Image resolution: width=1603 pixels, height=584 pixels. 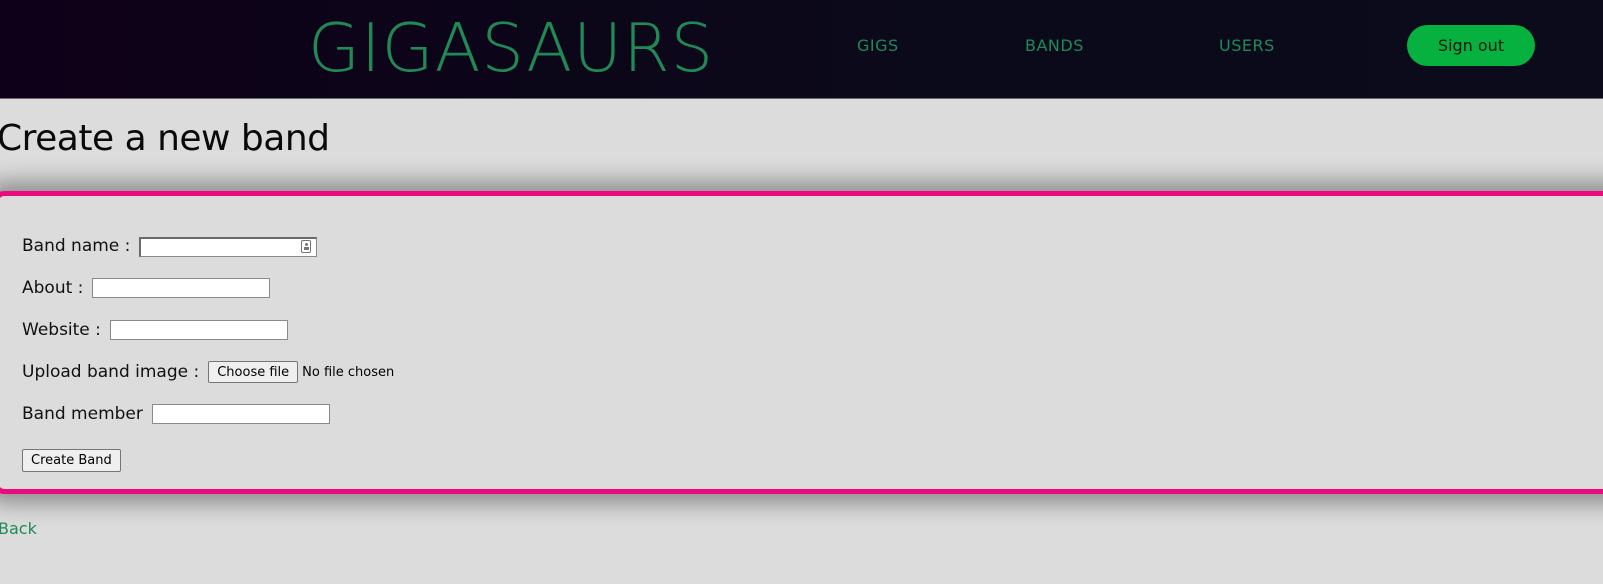 I want to click on back-link: Back, so click(x=18, y=528).